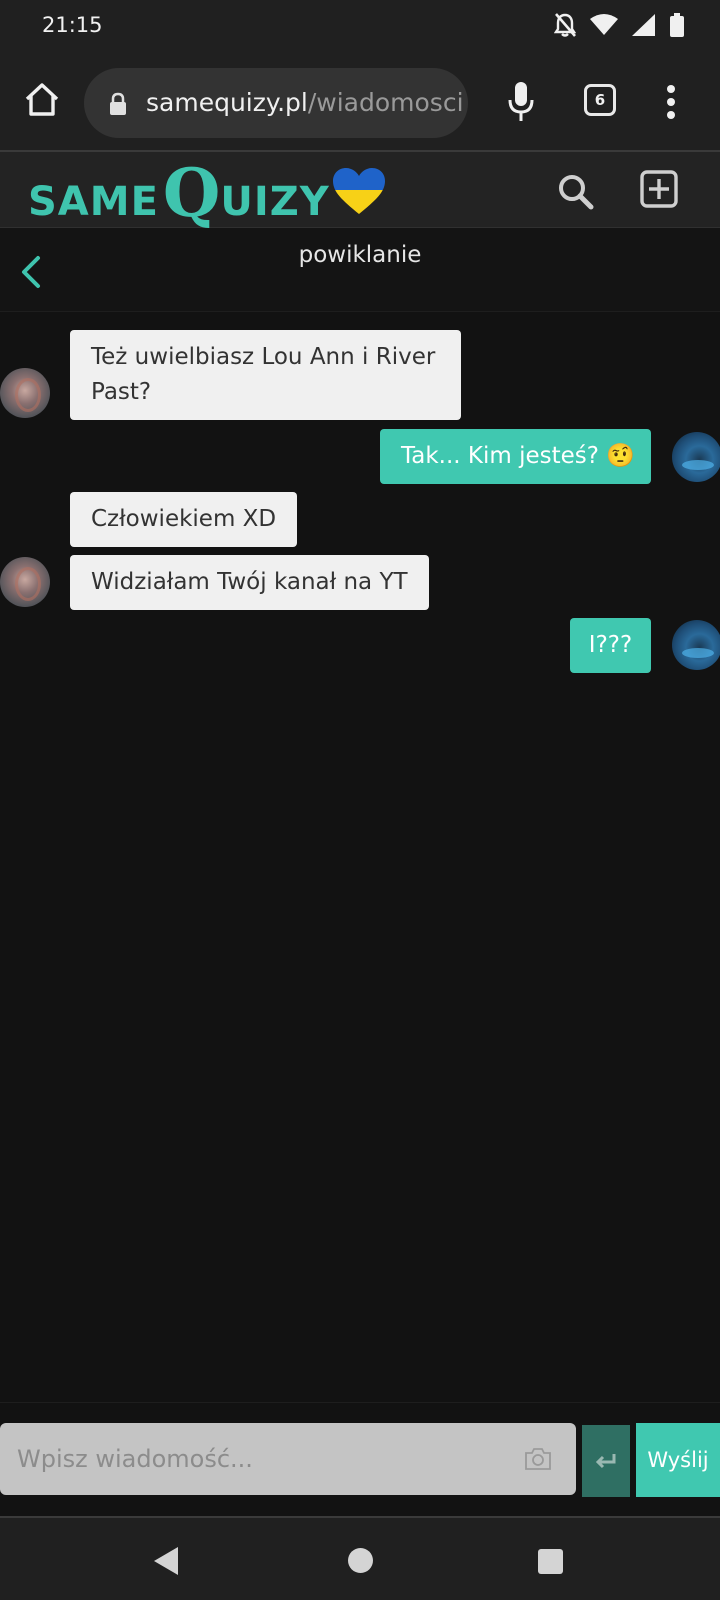  I want to click on logo-same: SAME, so click(93, 202).